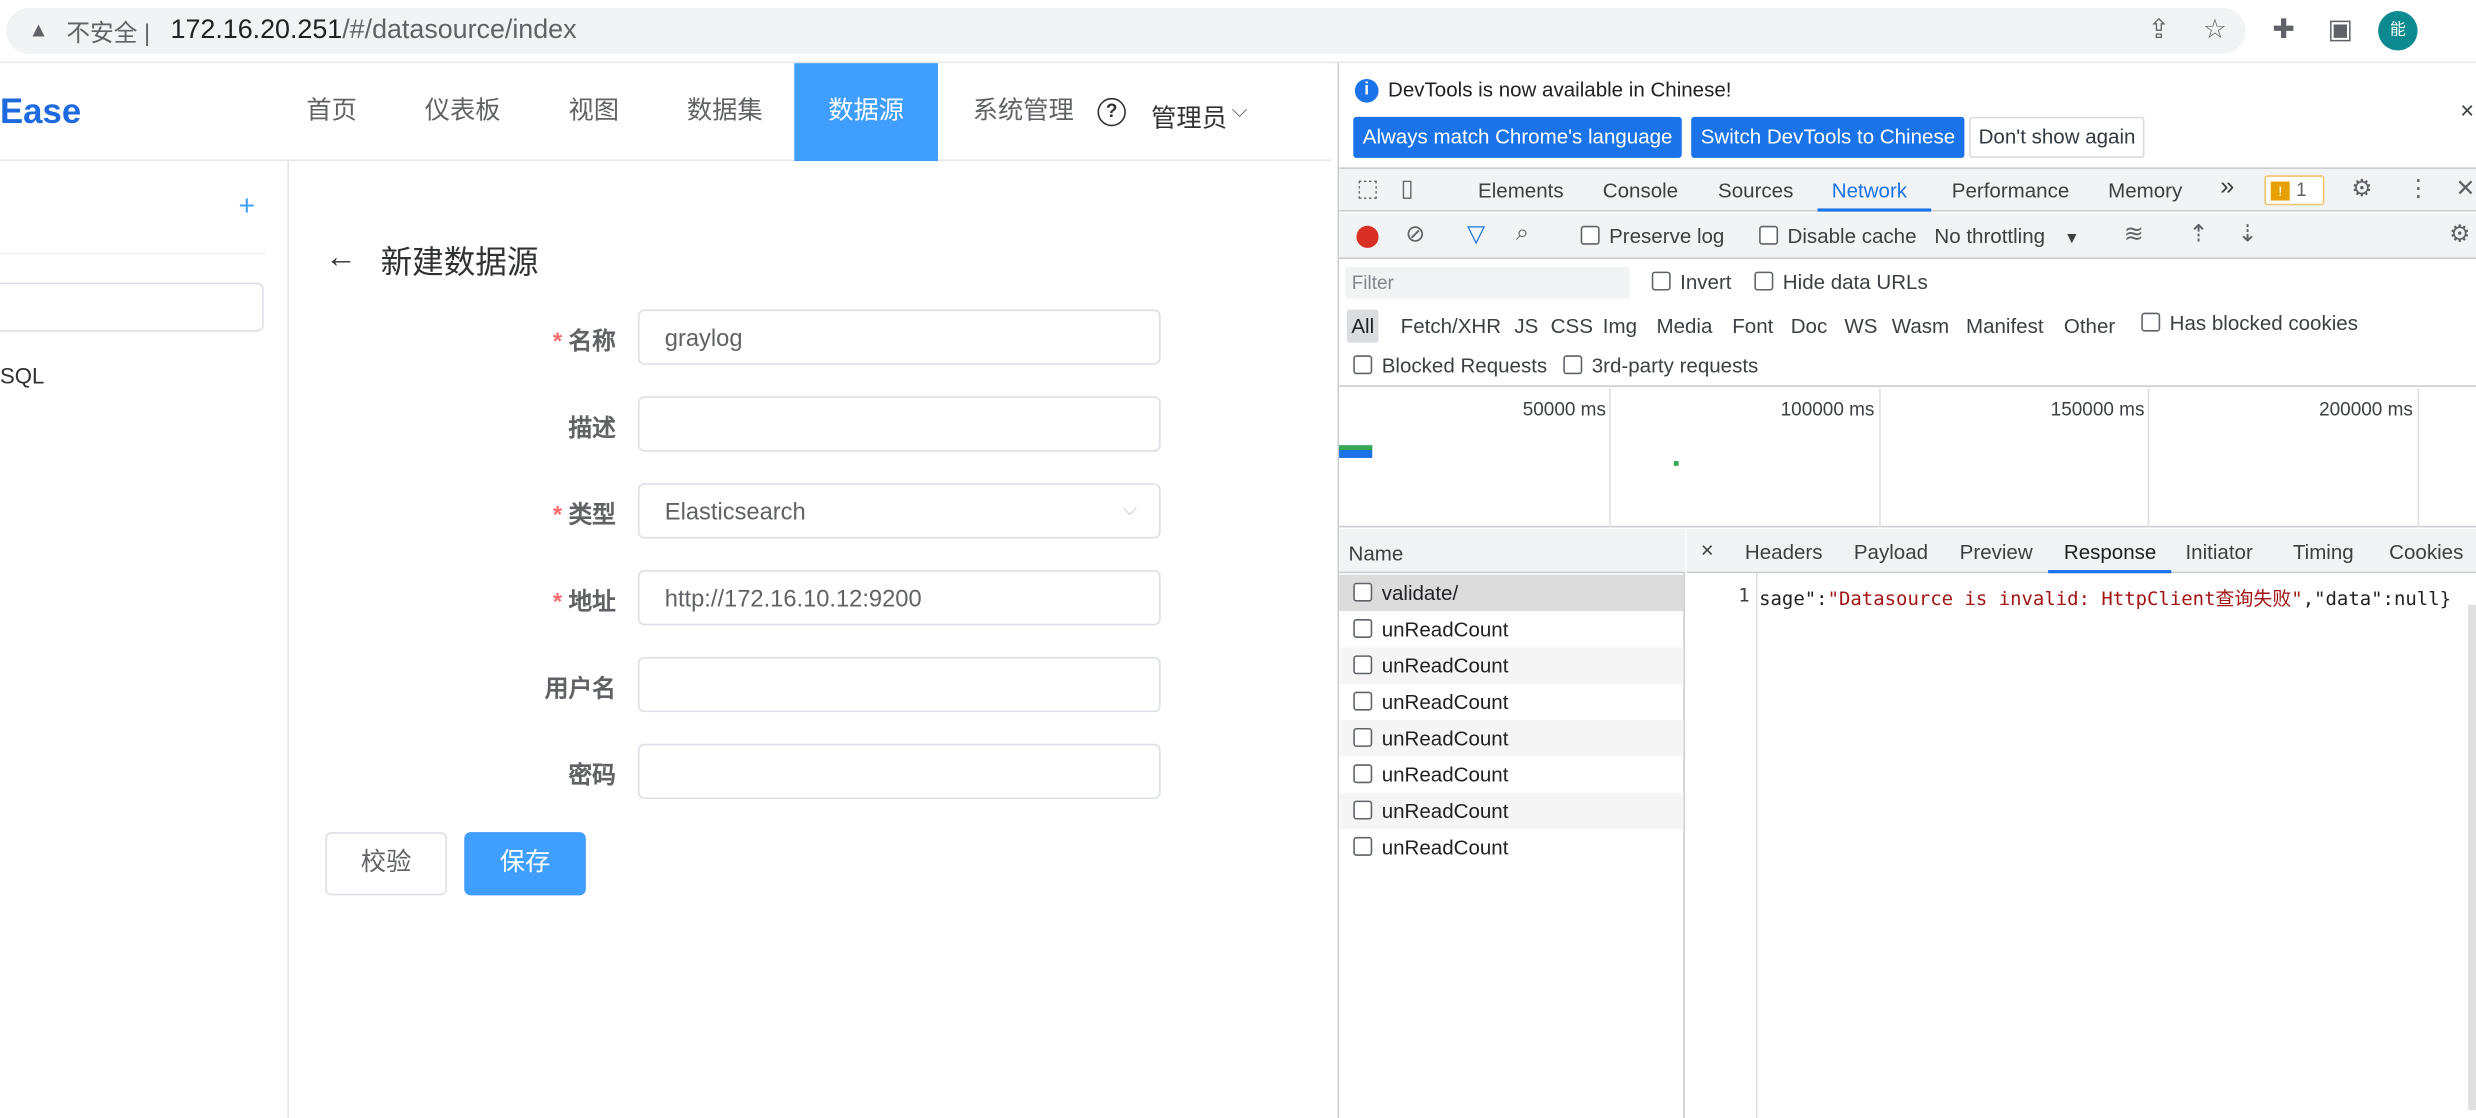 The height and width of the screenshot is (1118, 2476). What do you see at coordinates (246, 205) in the screenshot?
I see `add-icon: +` at bounding box center [246, 205].